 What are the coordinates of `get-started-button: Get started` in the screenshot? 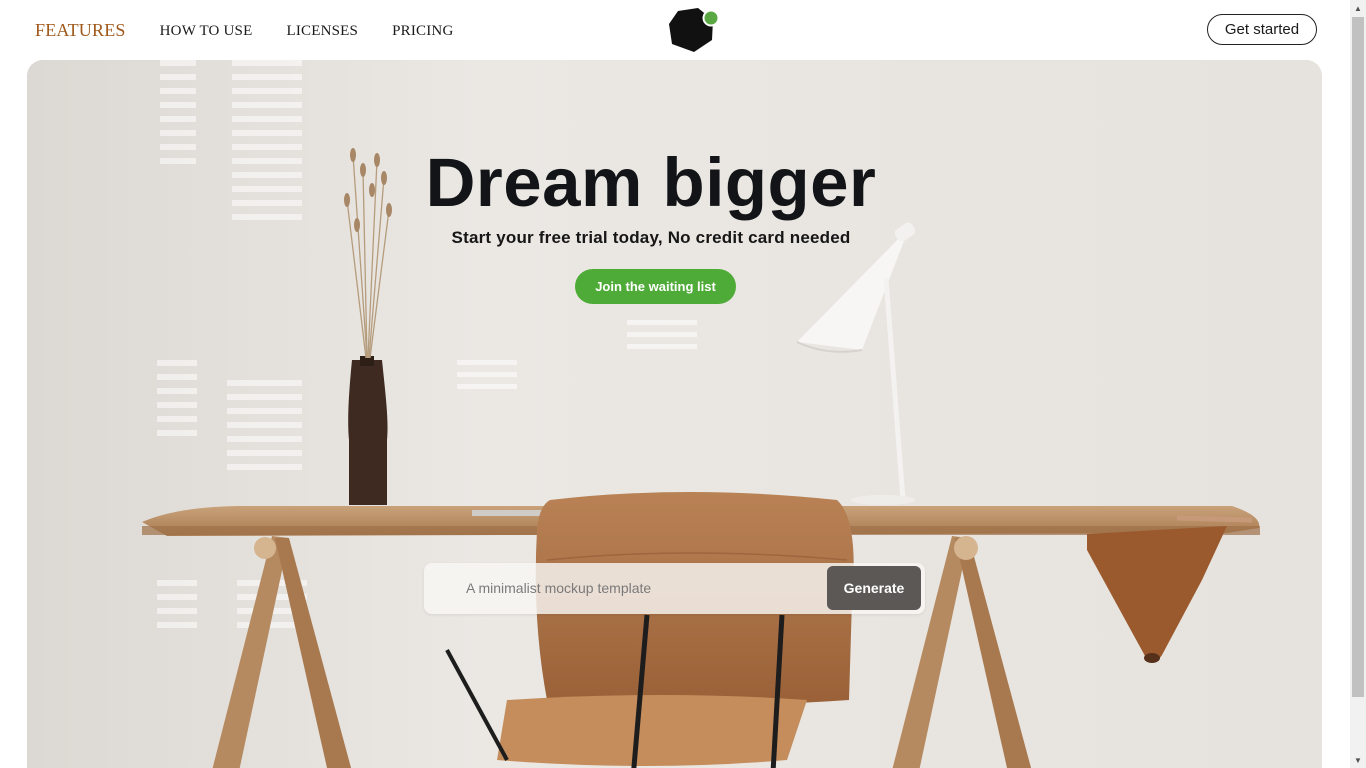 It's located at (1262, 29).